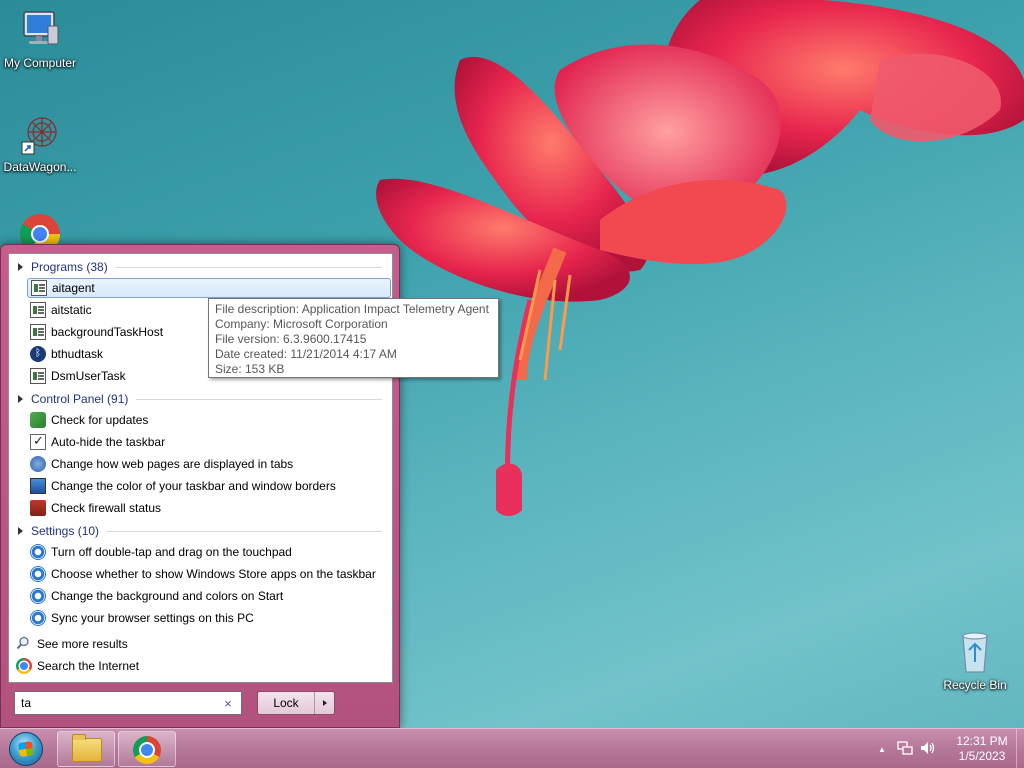  I want to click on system-clock: 12:31 PM 1/5/2023, so click(982, 749).